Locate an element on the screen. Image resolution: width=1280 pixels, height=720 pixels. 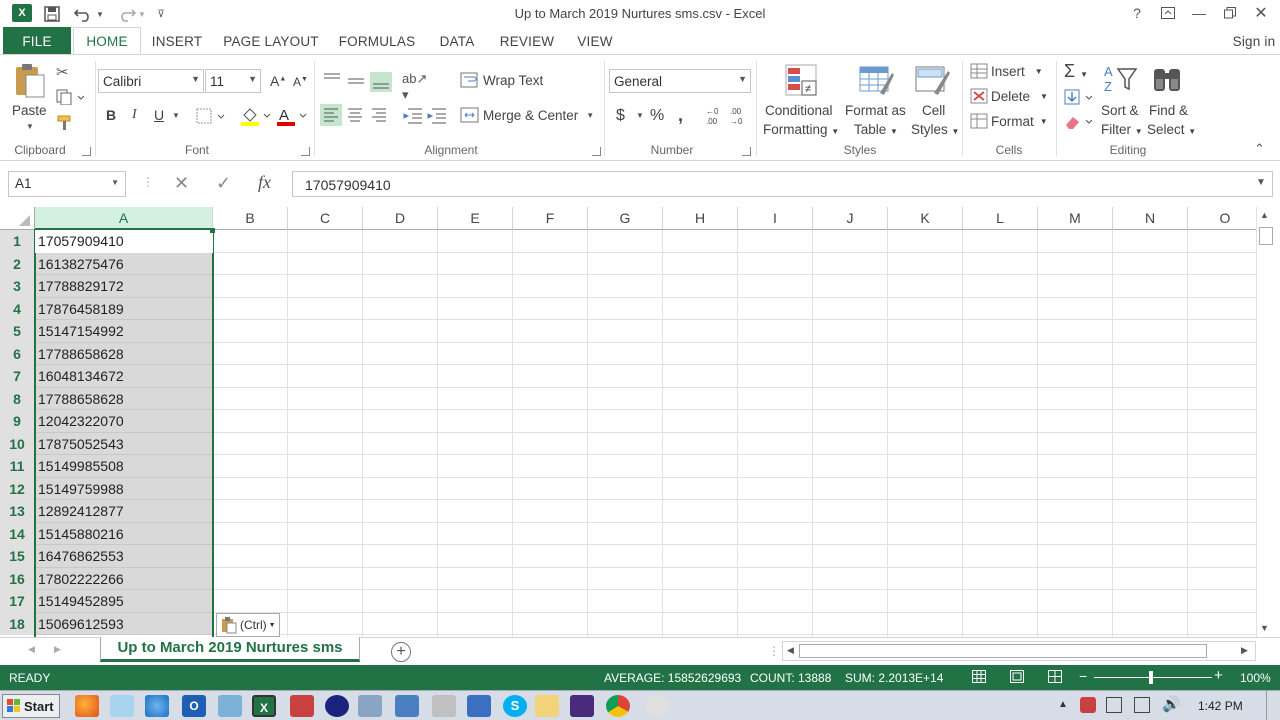
zoom-slider-track is located at coordinates (1153, 677).